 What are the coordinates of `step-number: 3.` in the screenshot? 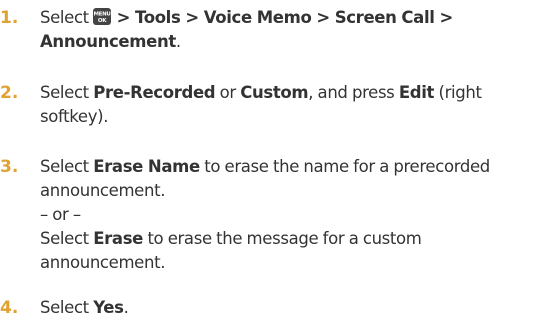 It's located at (9, 167).